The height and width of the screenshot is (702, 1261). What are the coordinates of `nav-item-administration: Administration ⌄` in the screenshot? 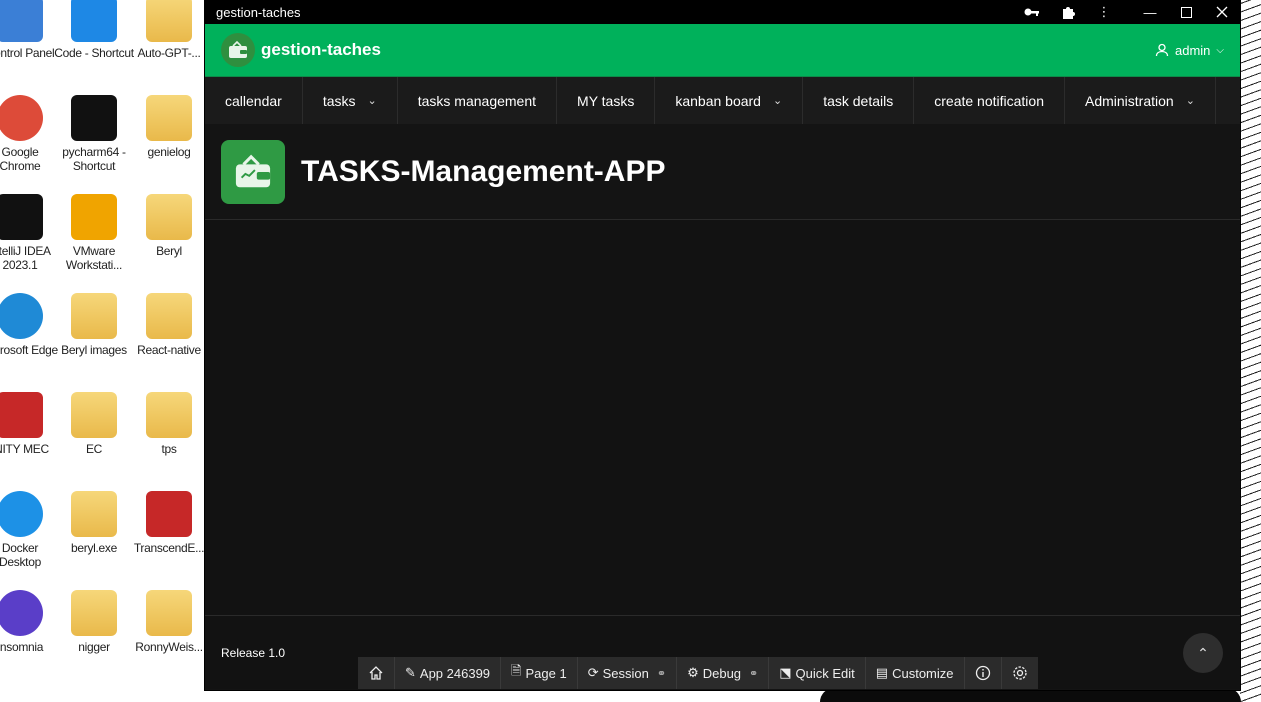 It's located at (1140, 100).